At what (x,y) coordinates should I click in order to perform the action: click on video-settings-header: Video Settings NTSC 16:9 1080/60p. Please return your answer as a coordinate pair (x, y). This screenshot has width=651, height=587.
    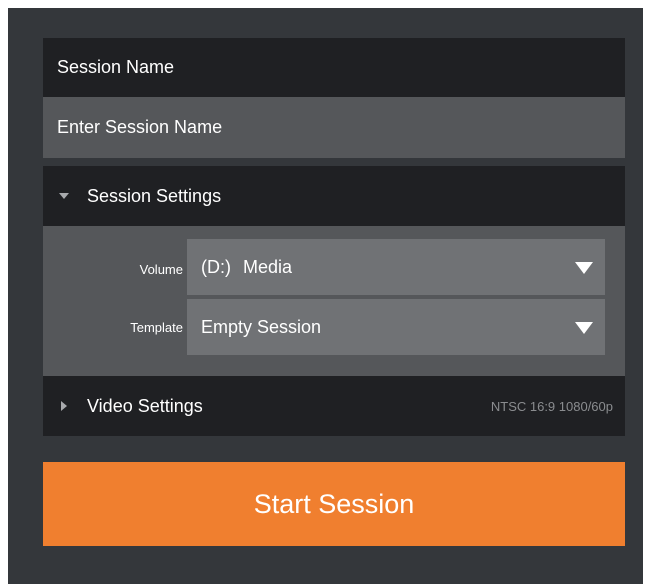
    Looking at the image, I should click on (334, 406).